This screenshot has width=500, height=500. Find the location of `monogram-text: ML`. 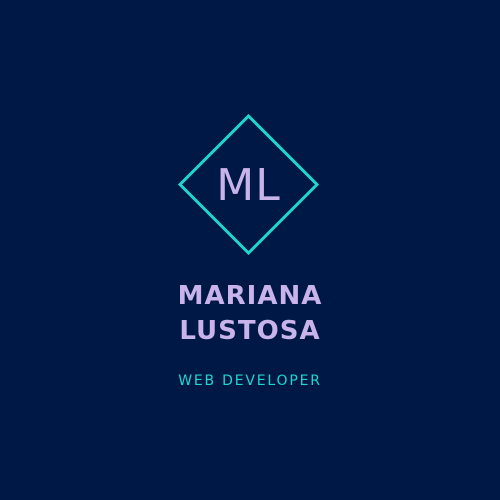

monogram-text: ML is located at coordinates (248, 185).